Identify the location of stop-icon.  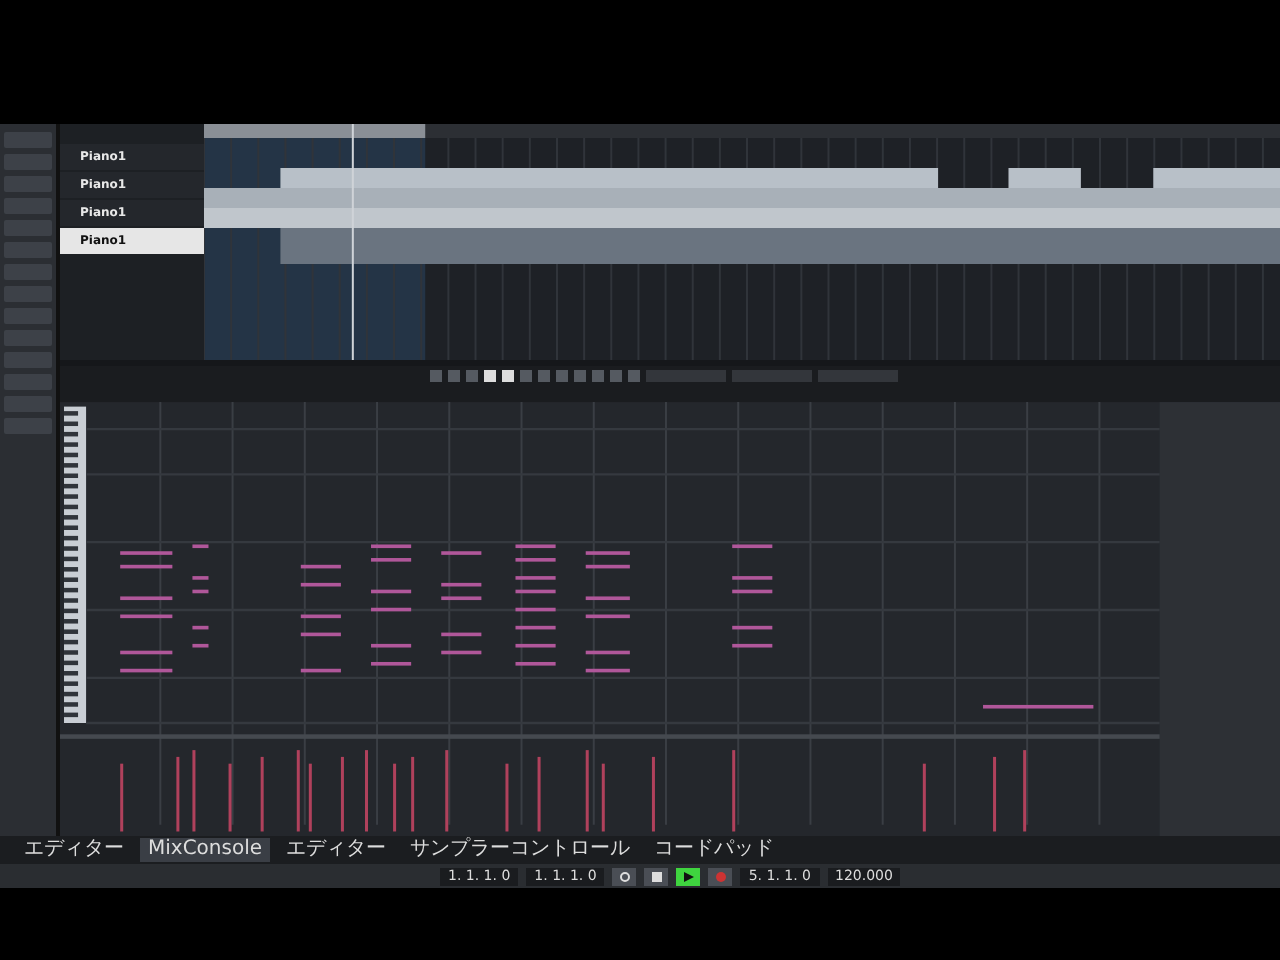
(656, 876).